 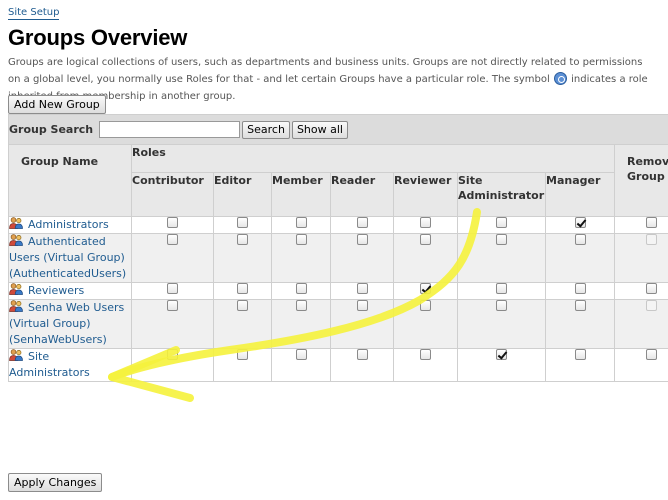 What do you see at coordinates (266, 129) in the screenshot?
I see `search-button: Search` at bounding box center [266, 129].